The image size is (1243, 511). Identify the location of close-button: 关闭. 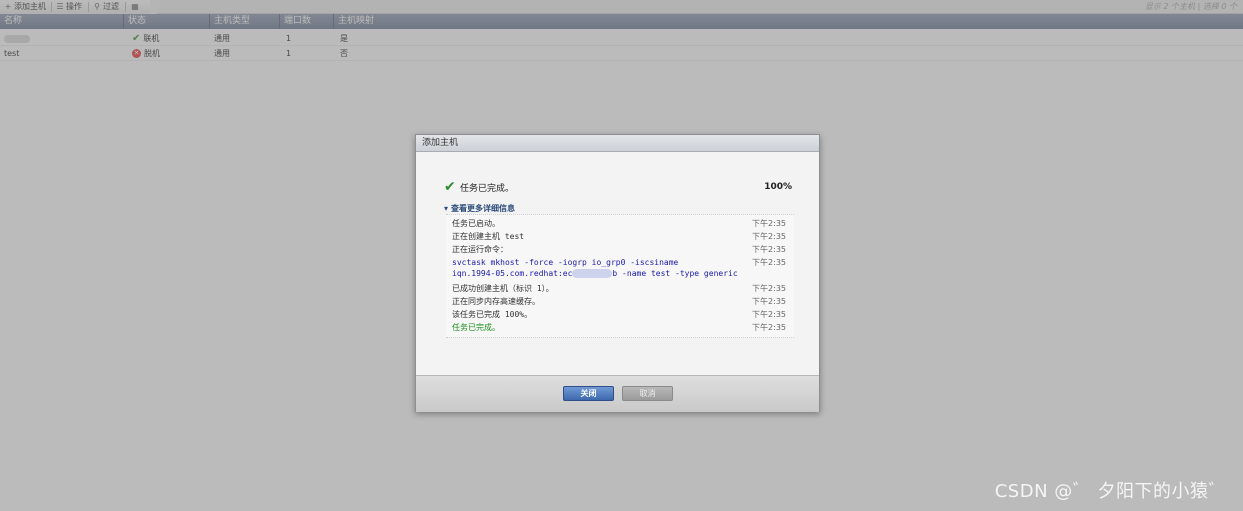
(588, 393).